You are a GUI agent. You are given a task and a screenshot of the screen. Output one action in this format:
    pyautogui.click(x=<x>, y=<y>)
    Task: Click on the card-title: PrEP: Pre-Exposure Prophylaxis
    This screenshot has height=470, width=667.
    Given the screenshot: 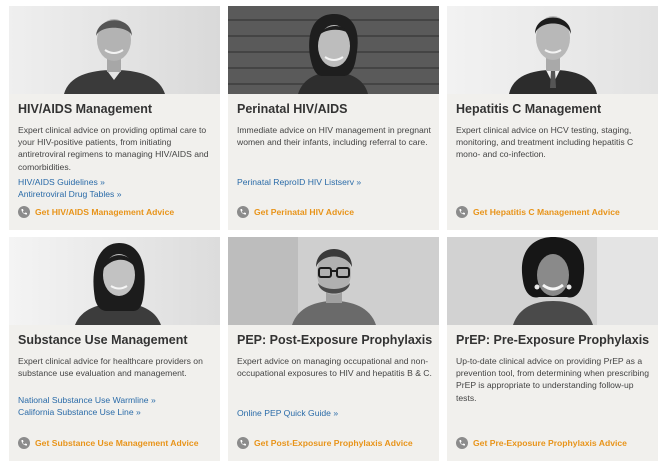 What is the action you would take?
    pyautogui.click(x=553, y=340)
    